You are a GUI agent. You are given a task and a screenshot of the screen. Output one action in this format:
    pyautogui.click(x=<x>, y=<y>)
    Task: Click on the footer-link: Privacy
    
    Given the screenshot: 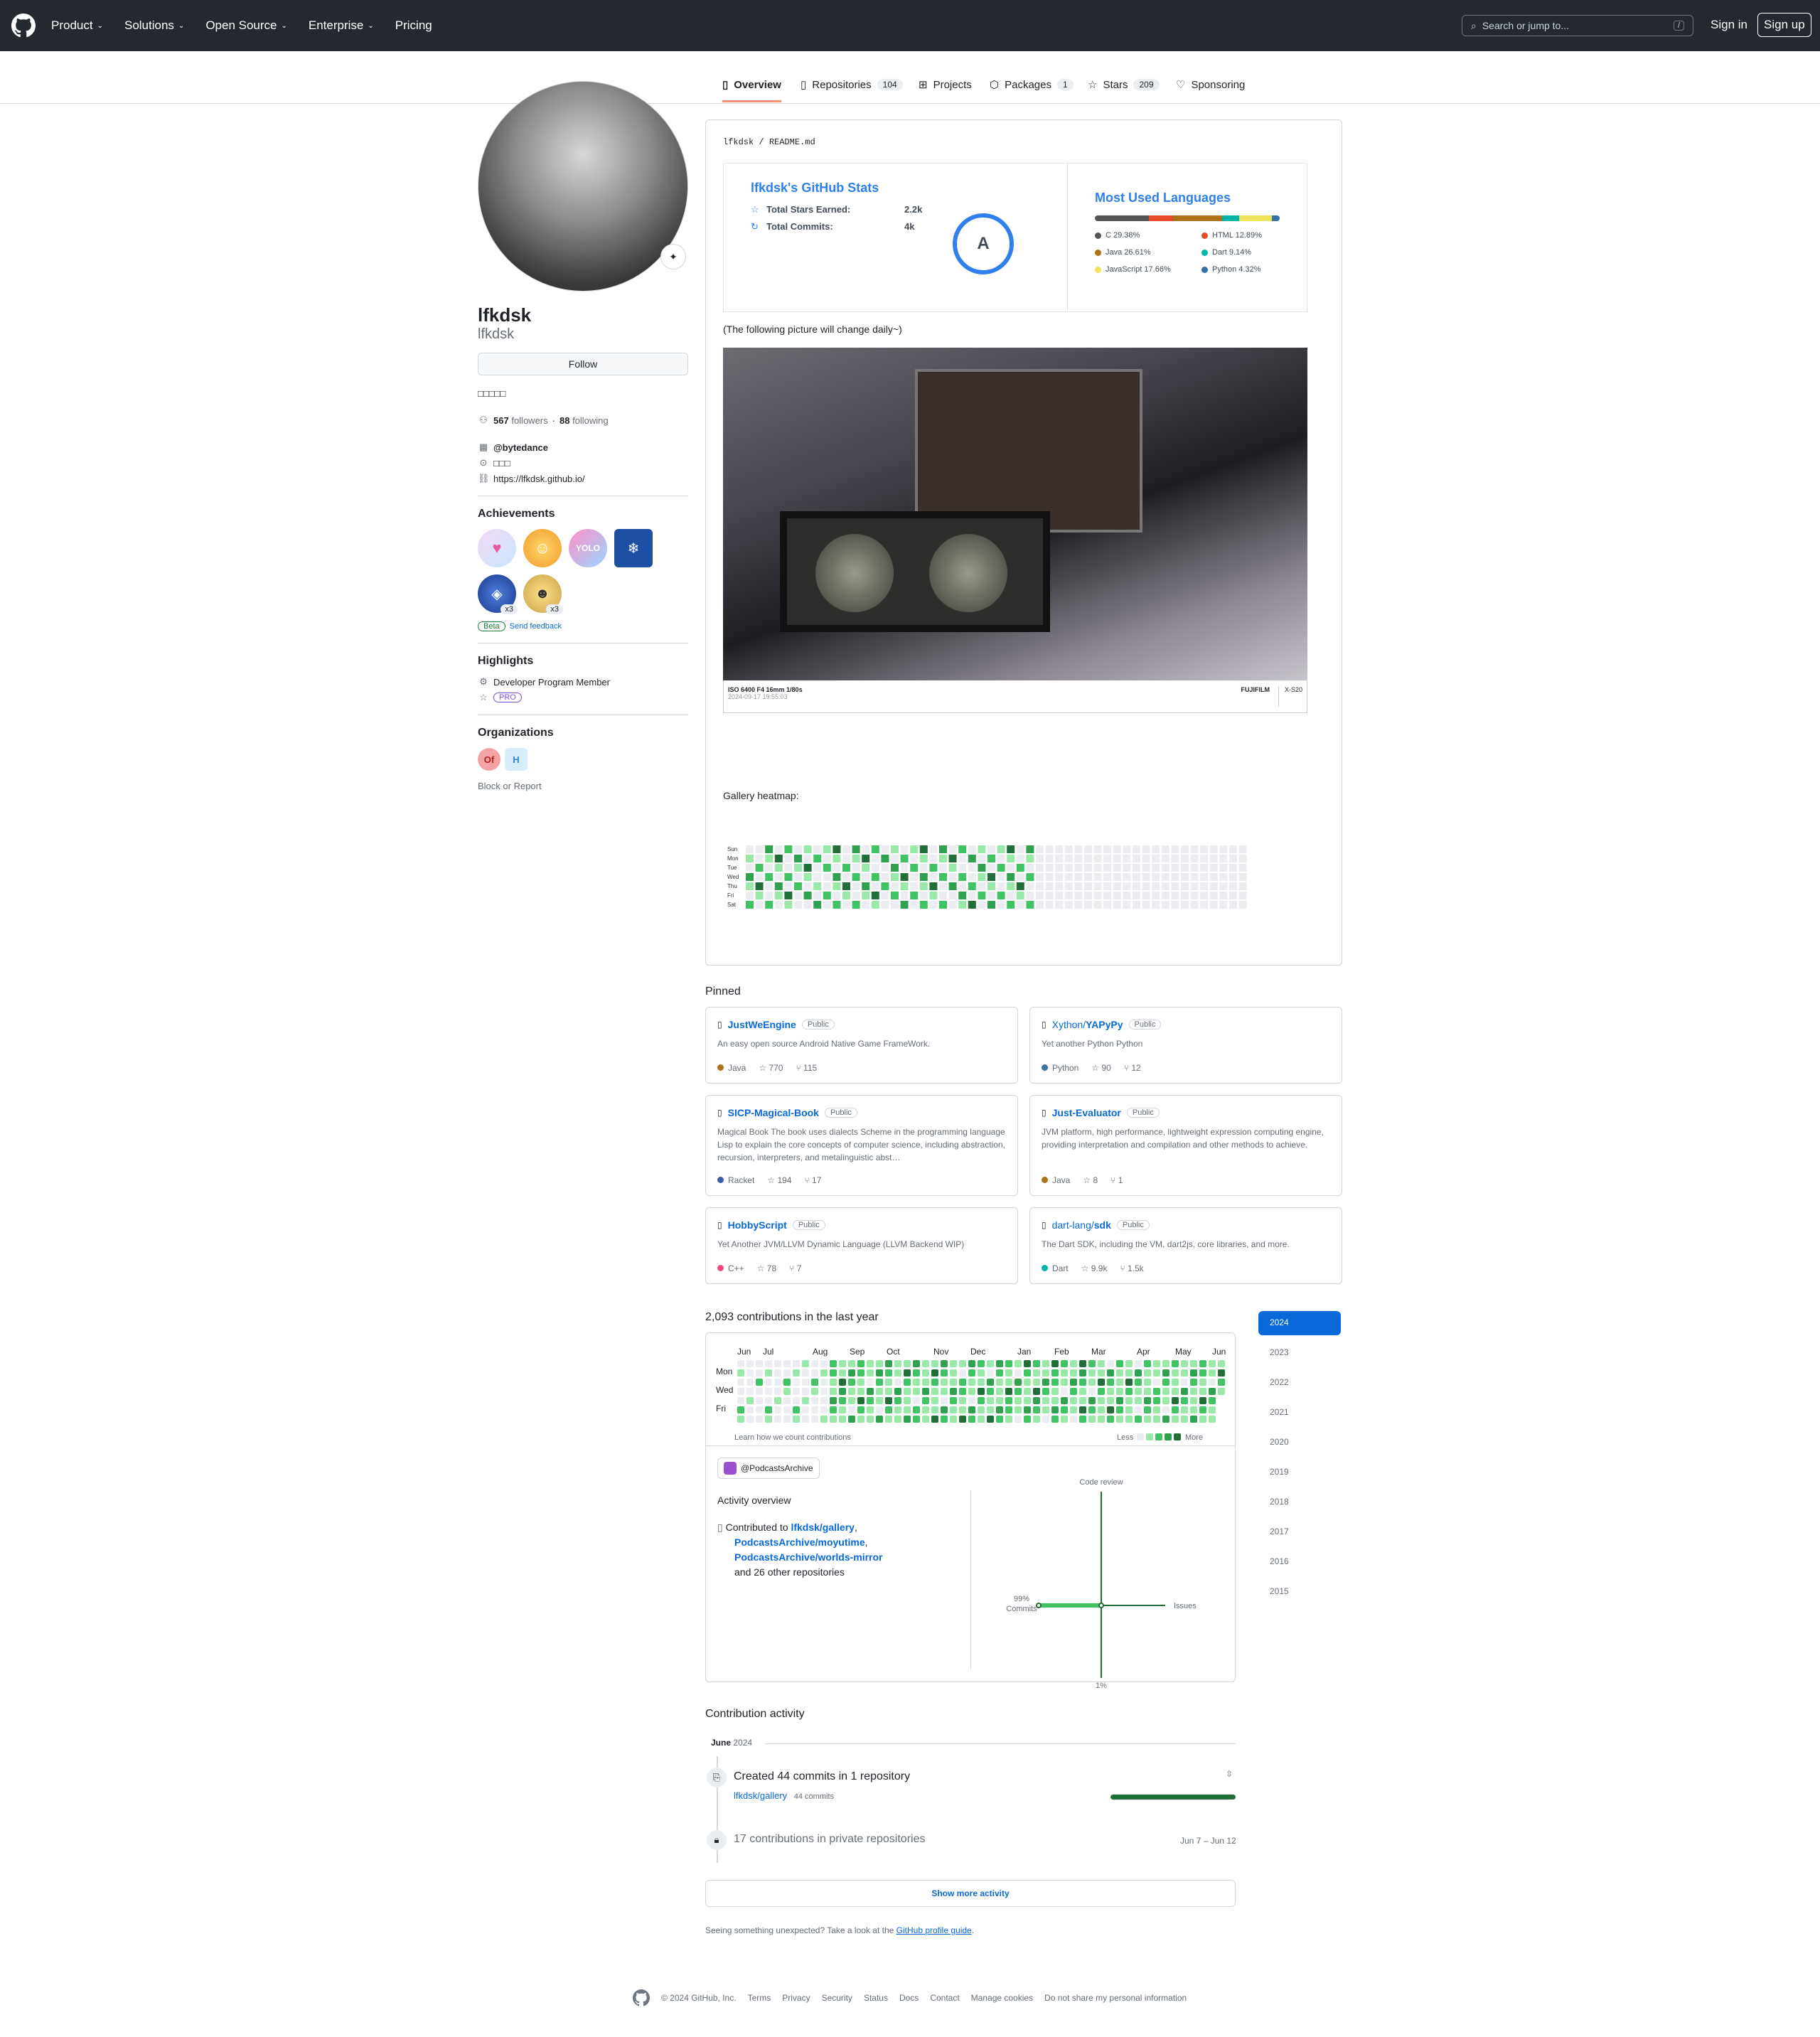 What is the action you would take?
    pyautogui.click(x=796, y=1998)
    